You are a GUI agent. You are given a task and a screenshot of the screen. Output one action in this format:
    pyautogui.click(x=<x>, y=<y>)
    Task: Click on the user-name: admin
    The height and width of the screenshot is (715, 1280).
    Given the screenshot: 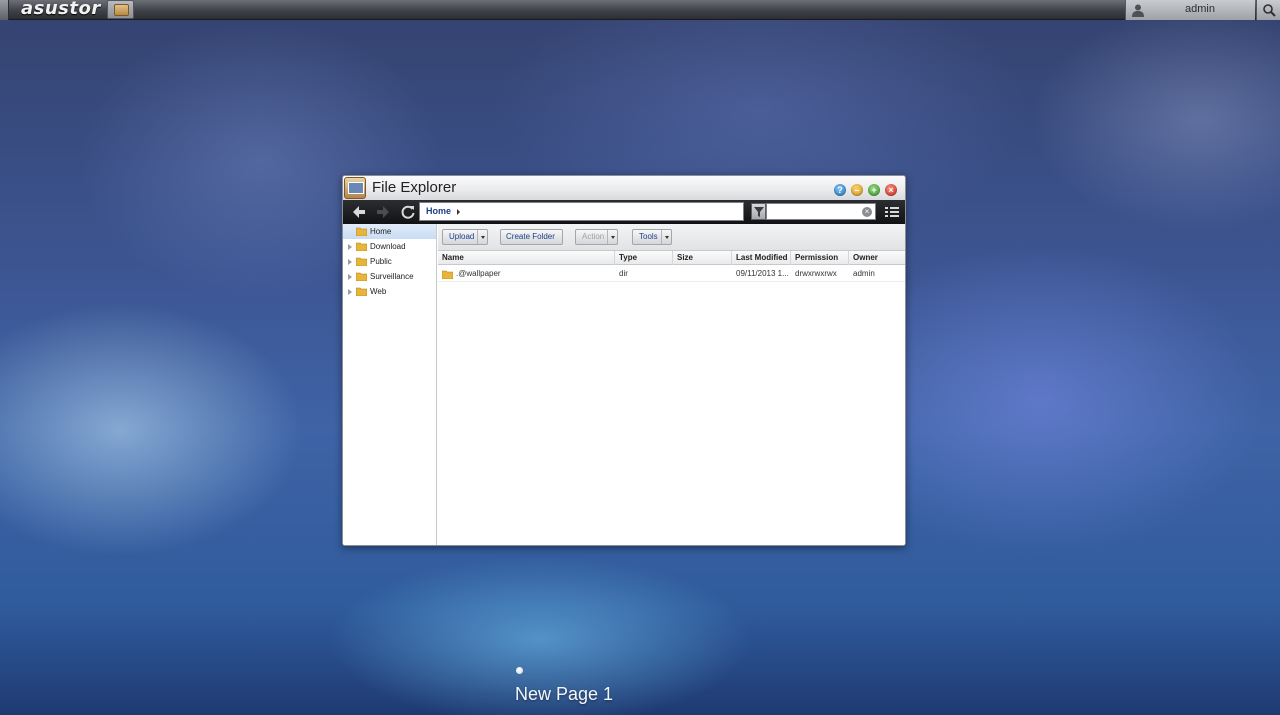 What is the action you would take?
    pyautogui.click(x=1200, y=9)
    